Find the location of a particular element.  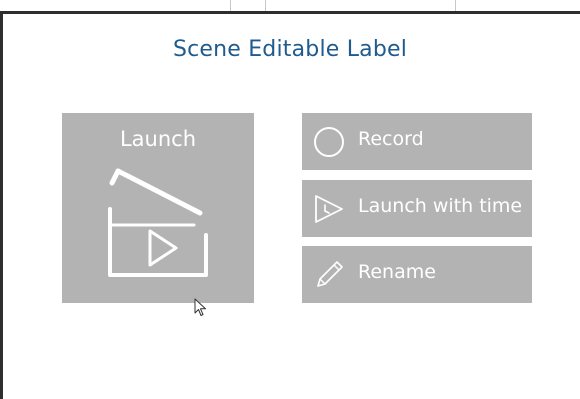

launch-with-time-button-label: Launch with time is located at coordinates (440, 206).